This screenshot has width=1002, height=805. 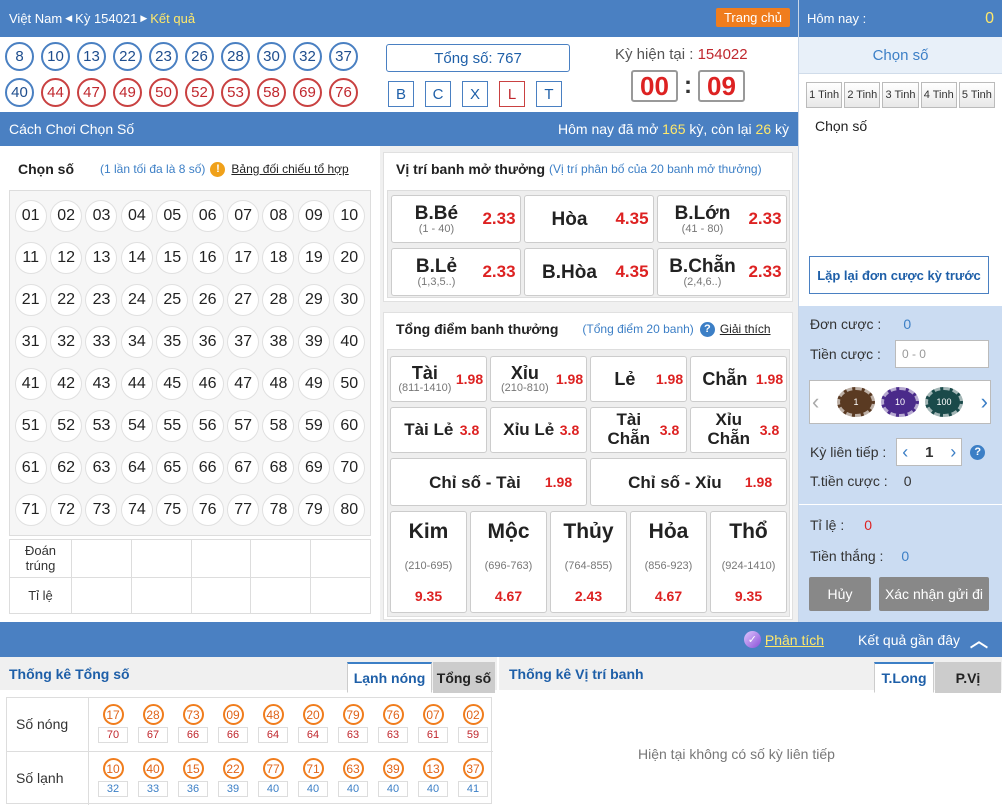 I want to click on number-ball: 78, so click(x=278, y=510).